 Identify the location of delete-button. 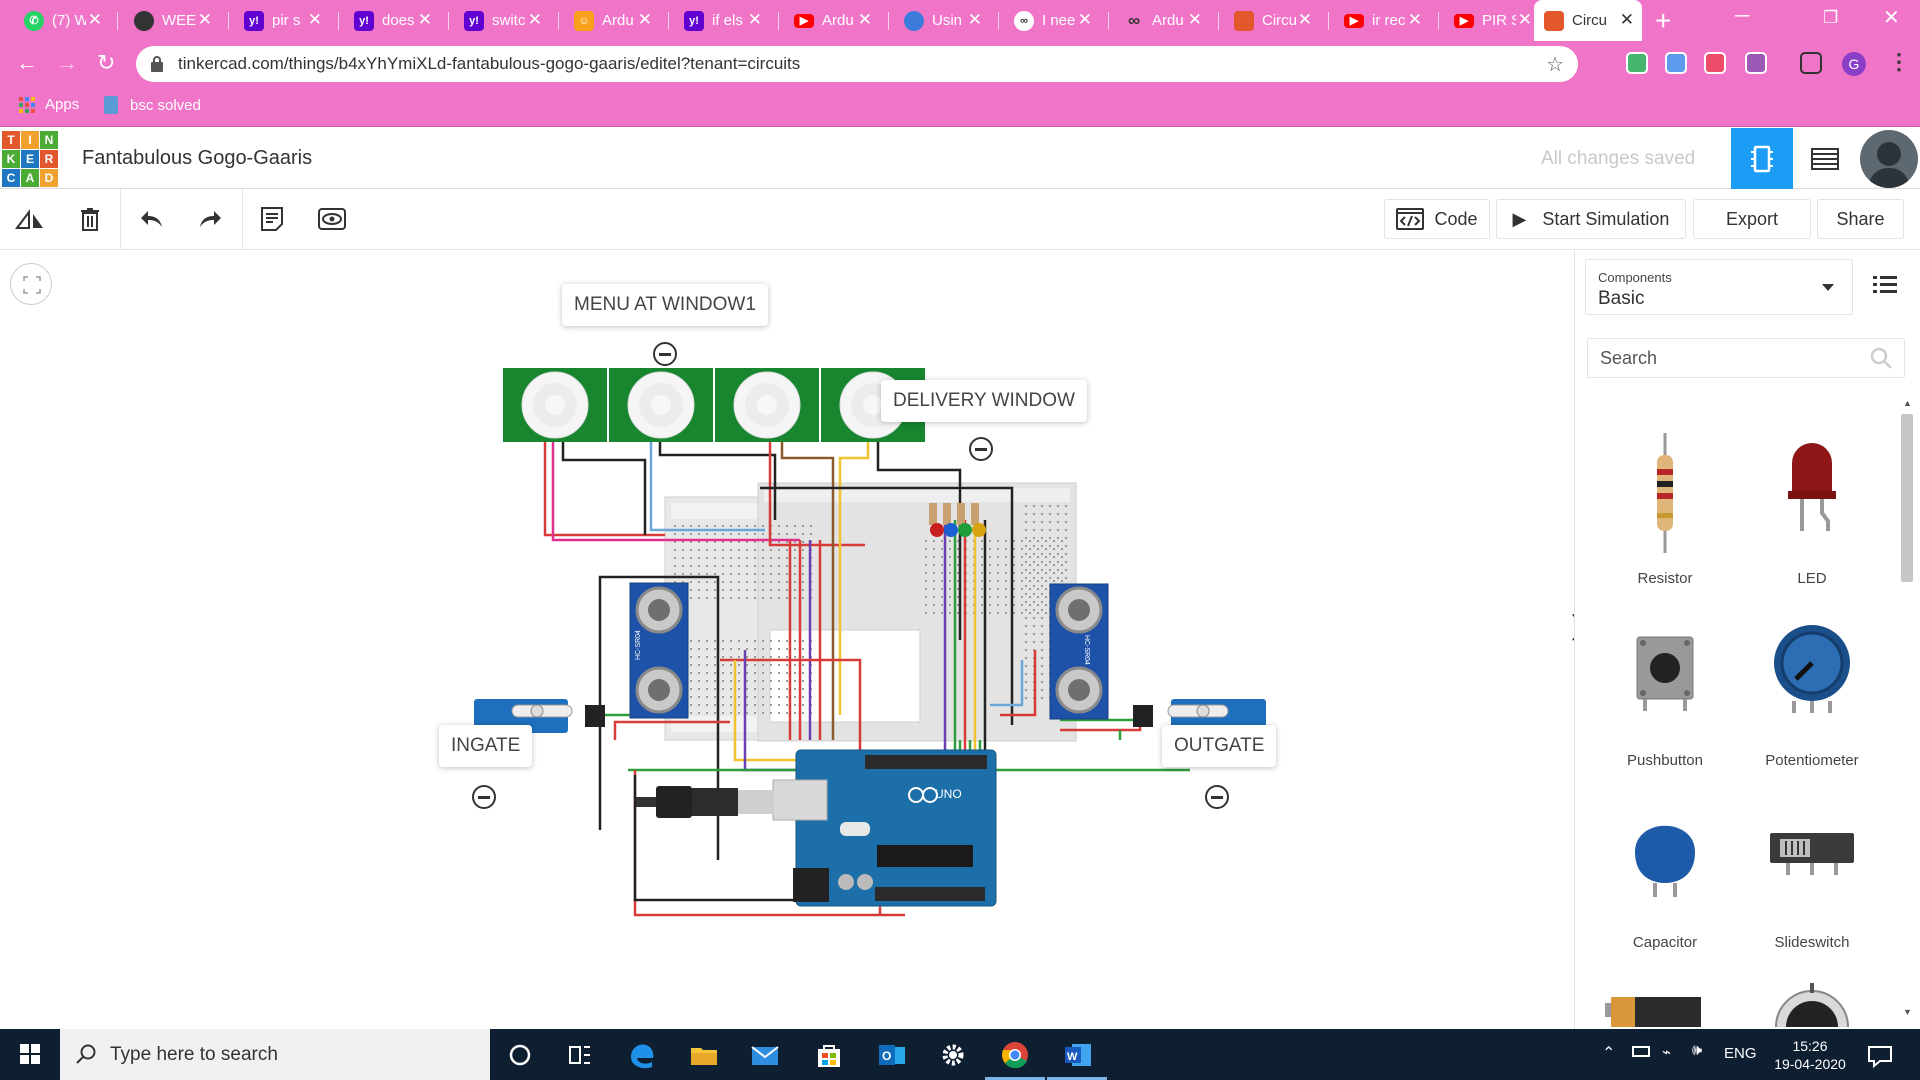
(90, 219).